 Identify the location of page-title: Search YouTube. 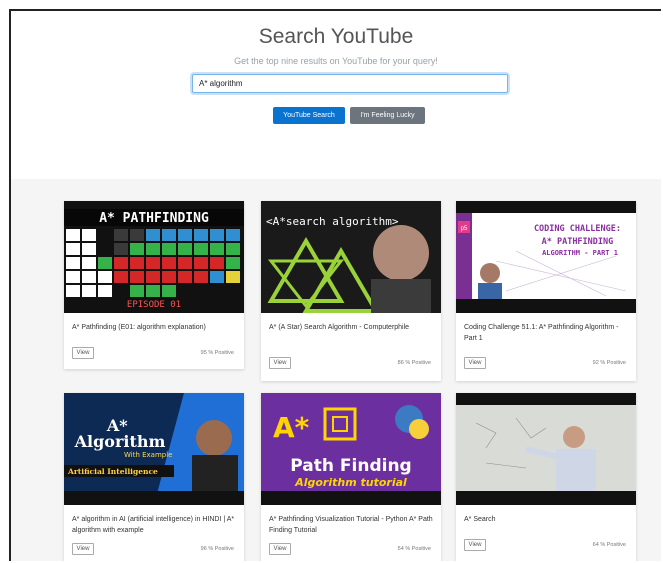
(336, 36).